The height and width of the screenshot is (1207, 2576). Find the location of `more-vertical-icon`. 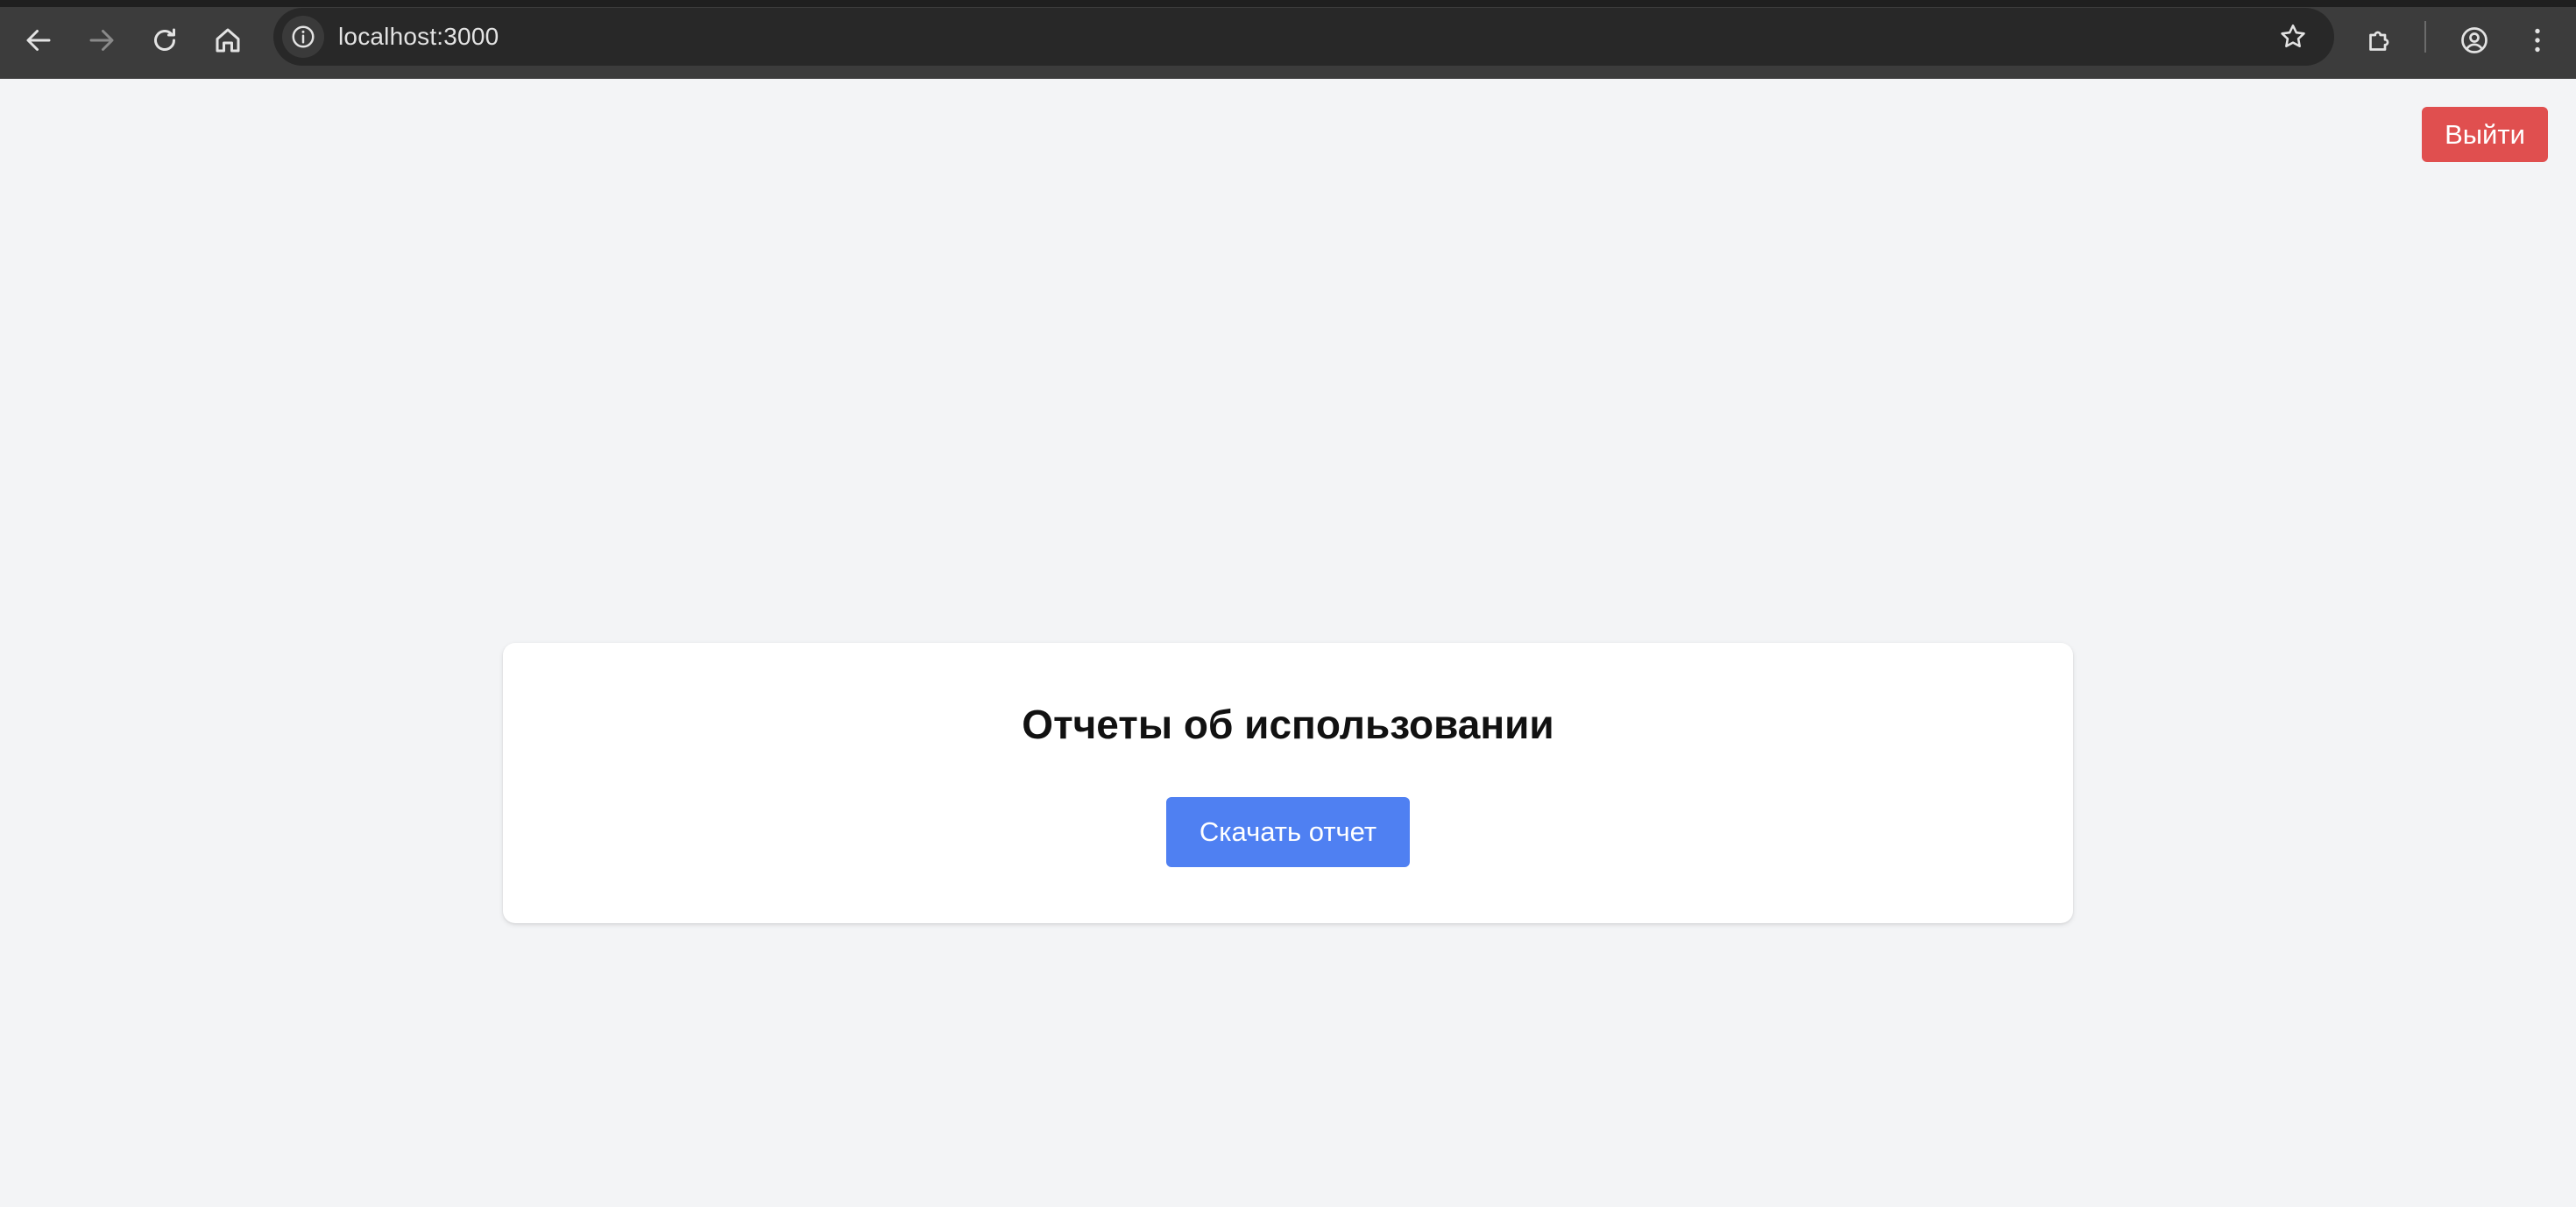

more-vertical-icon is located at coordinates (2537, 40).